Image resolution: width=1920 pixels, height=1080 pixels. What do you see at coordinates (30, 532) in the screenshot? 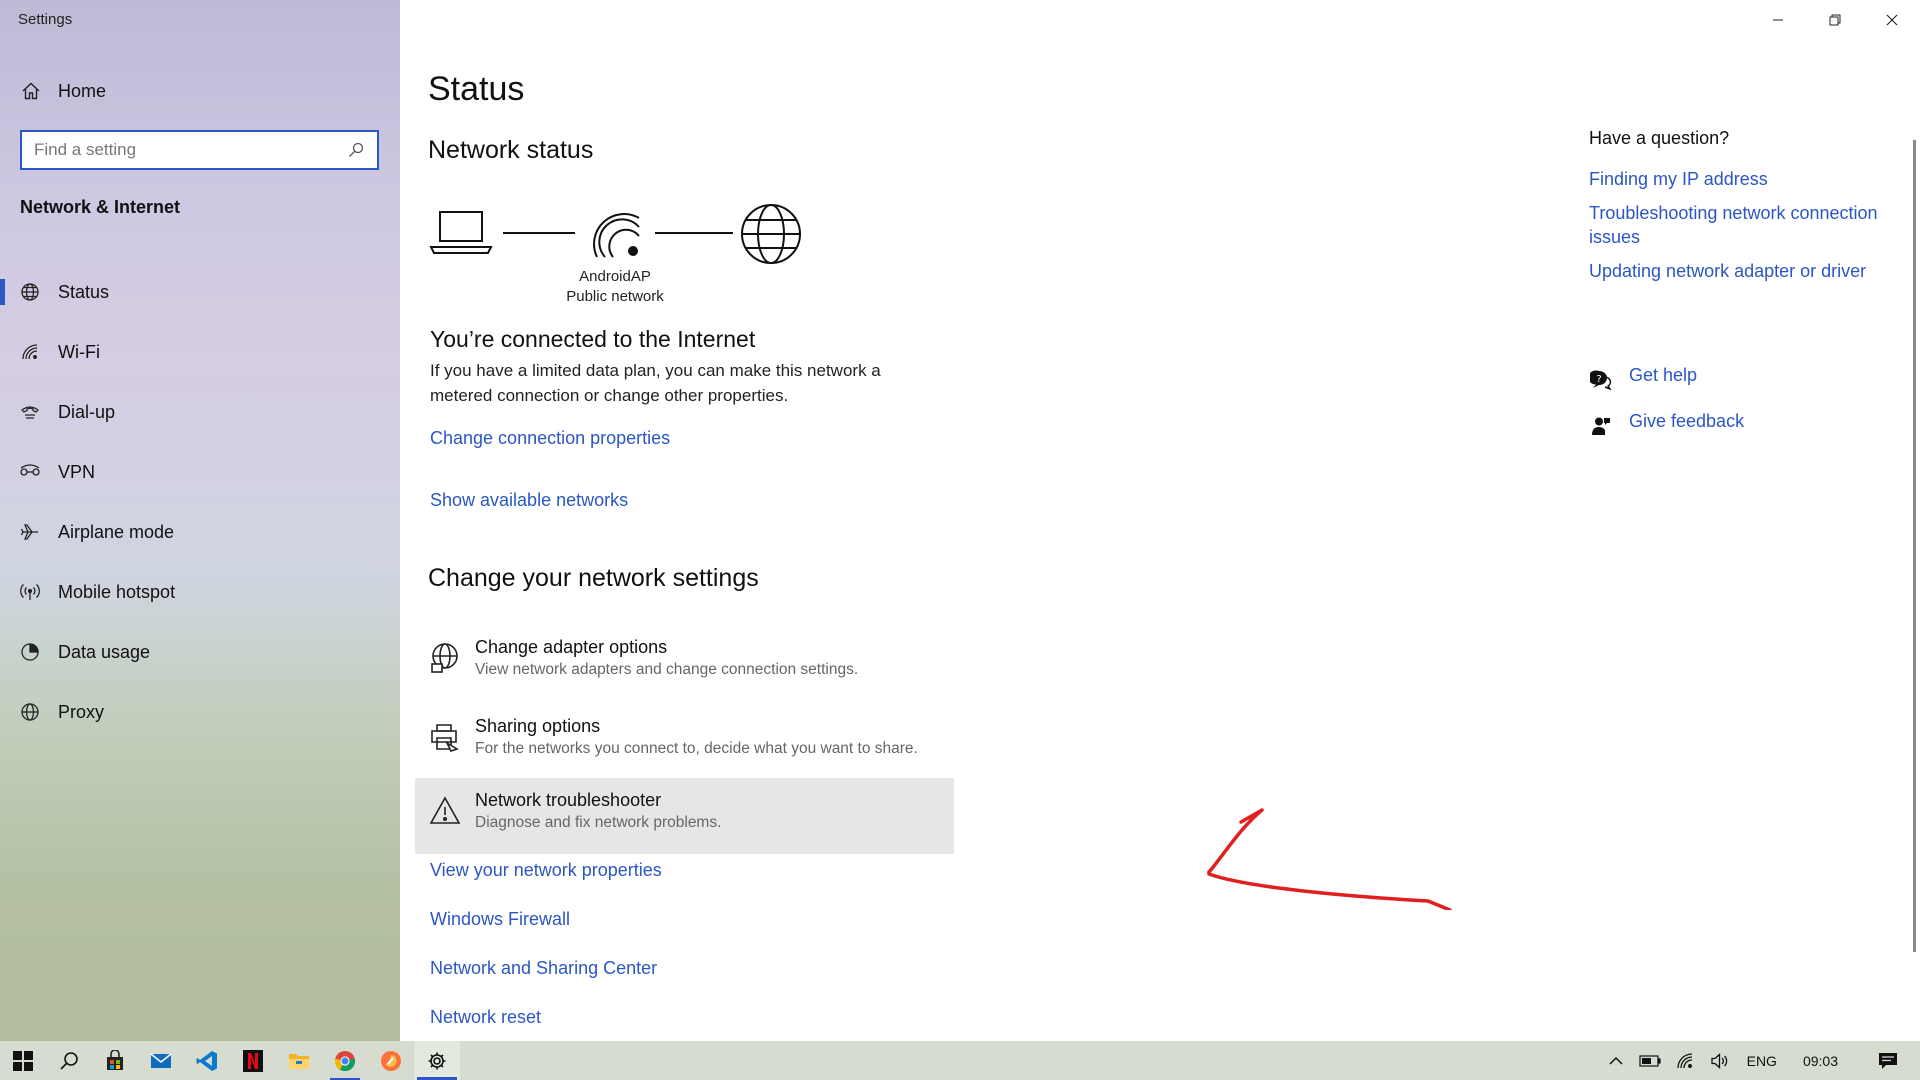
I see `airplane-icon` at bounding box center [30, 532].